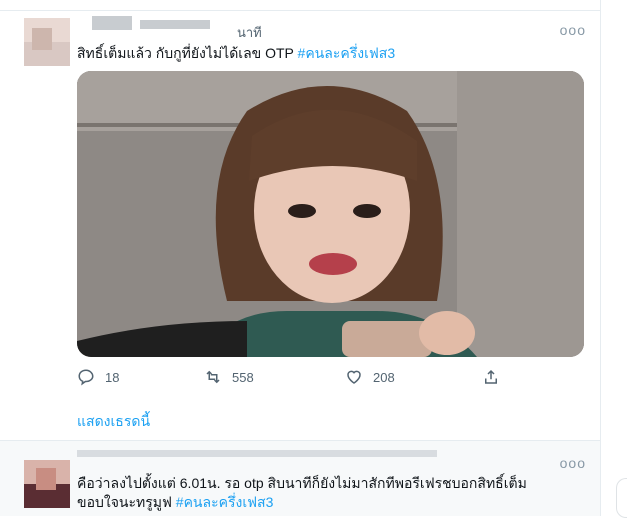 The height and width of the screenshot is (518, 627). Describe the element at coordinates (384, 377) in the screenshot. I see `like-count: 208` at that location.